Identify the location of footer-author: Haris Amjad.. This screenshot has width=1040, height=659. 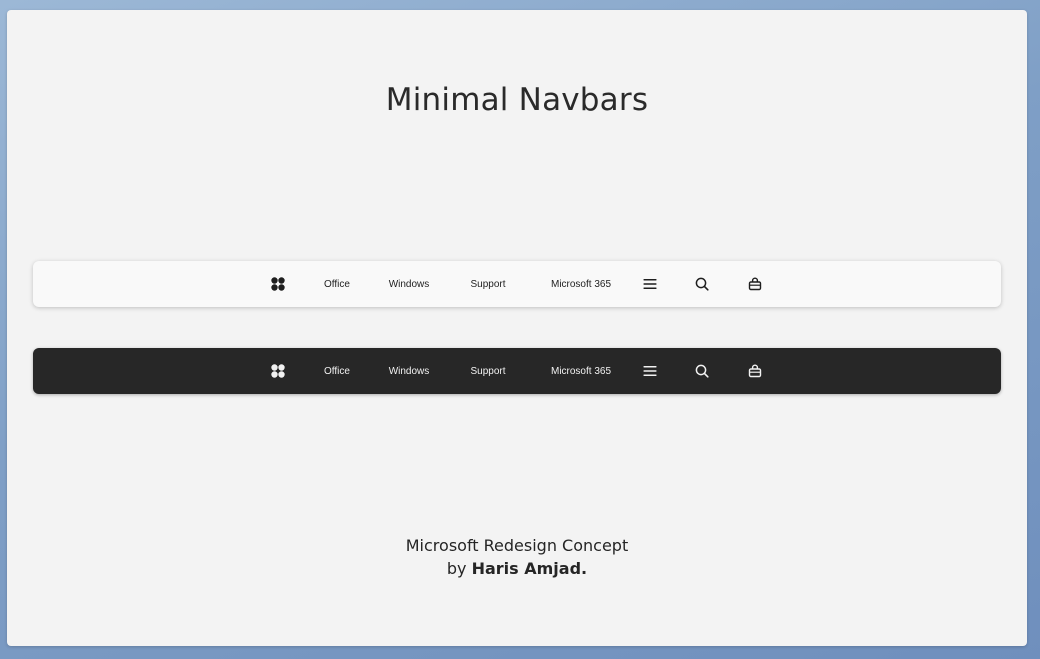
(529, 568).